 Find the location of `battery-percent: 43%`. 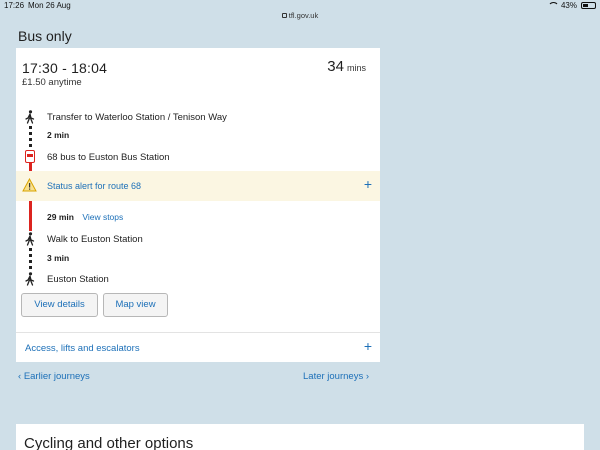

battery-percent: 43% is located at coordinates (568, 5).